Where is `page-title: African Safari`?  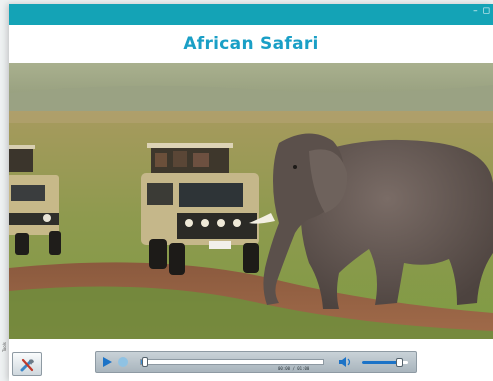
page-title: African Safari is located at coordinates (251, 44).